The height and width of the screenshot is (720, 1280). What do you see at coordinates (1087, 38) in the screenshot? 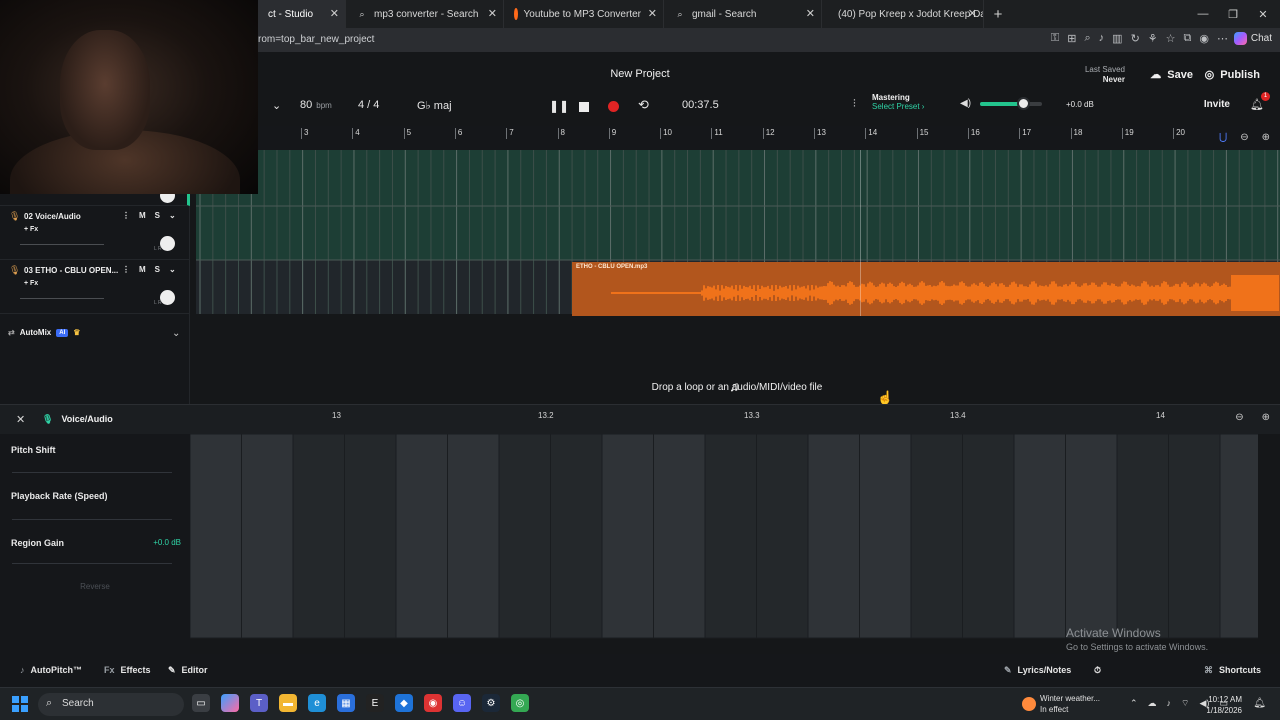
I see `zoom-icon: ⌕` at bounding box center [1087, 38].